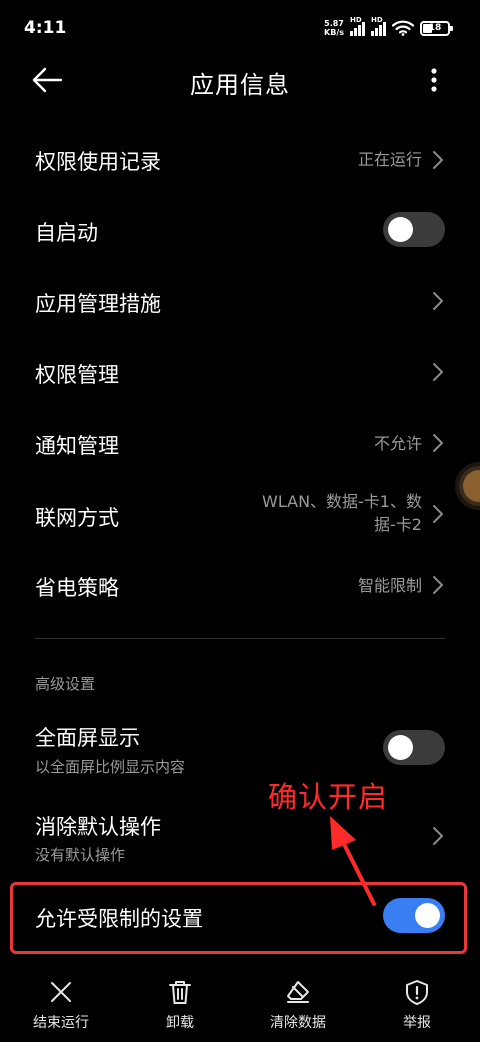  I want to click on more-options-icon, so click(434, 80).